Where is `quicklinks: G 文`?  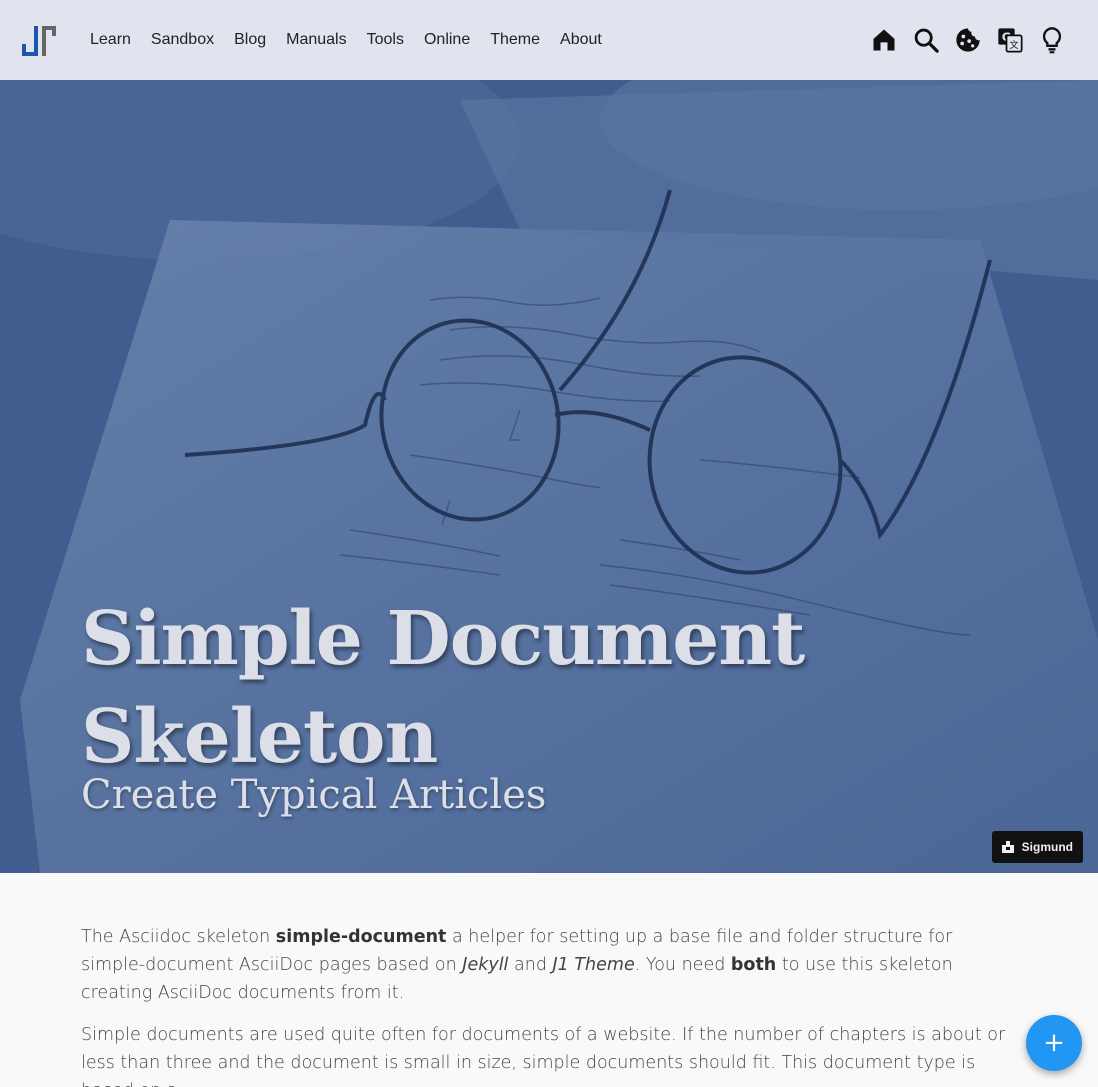
quicklinks: G 文 is located at coordinates (968, 40).